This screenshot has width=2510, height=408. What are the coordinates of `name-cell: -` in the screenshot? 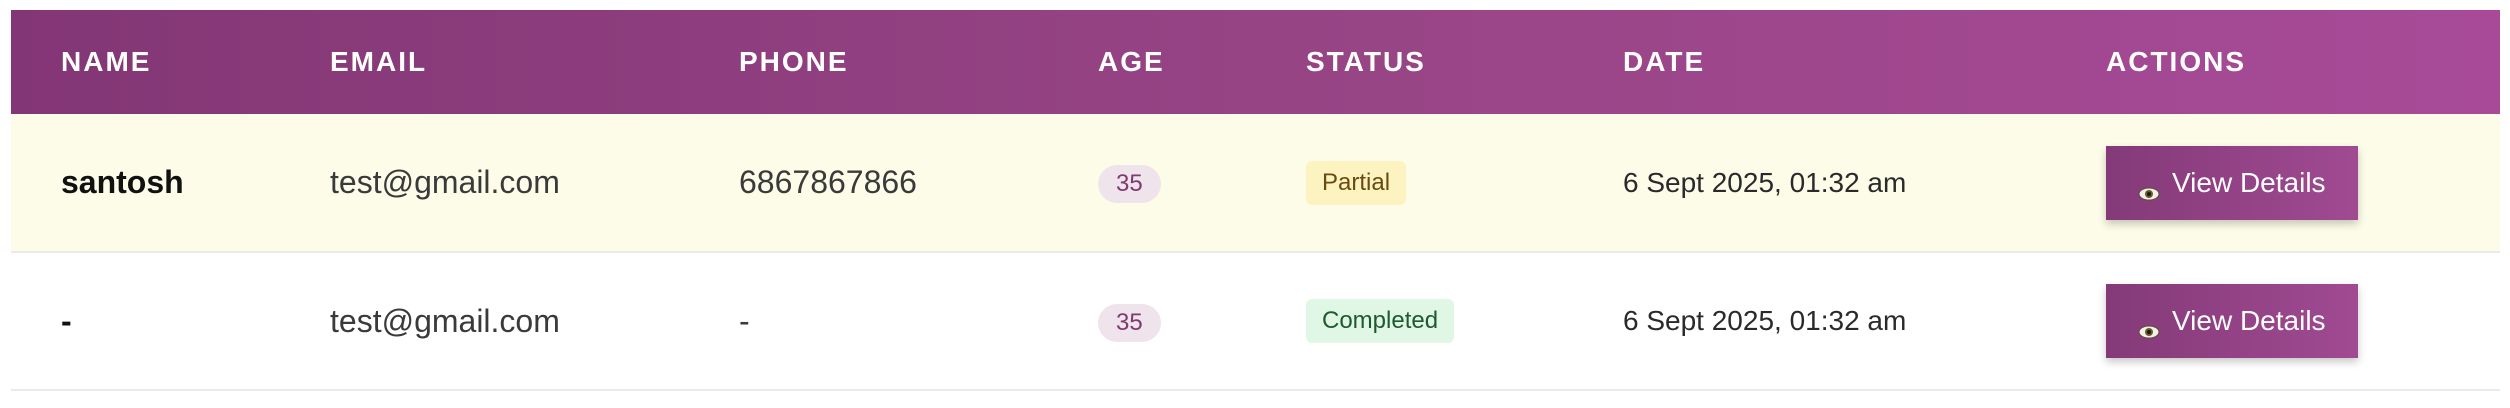 It's located at (66, 320).